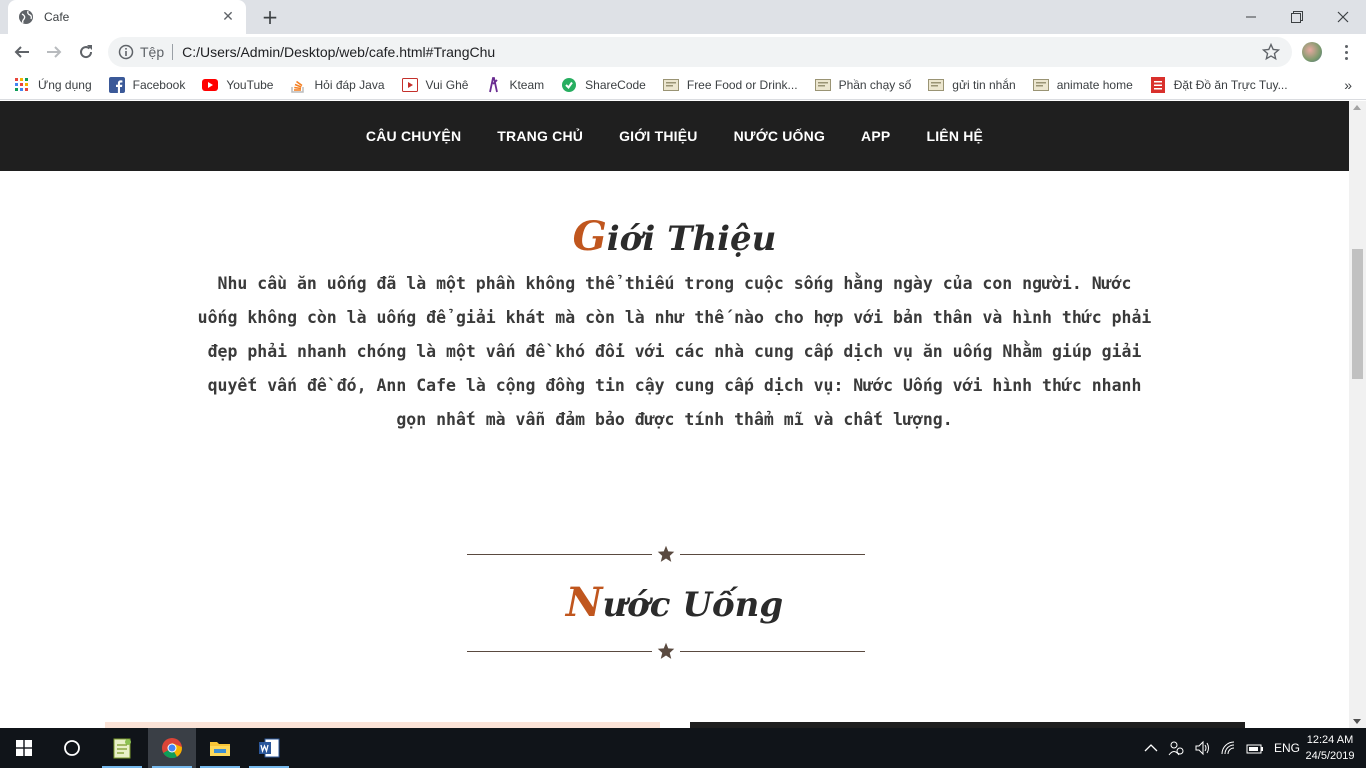  I want to click on bookmark-gui-tin-nhan: gửi tin nhắn, so click(972, 85).